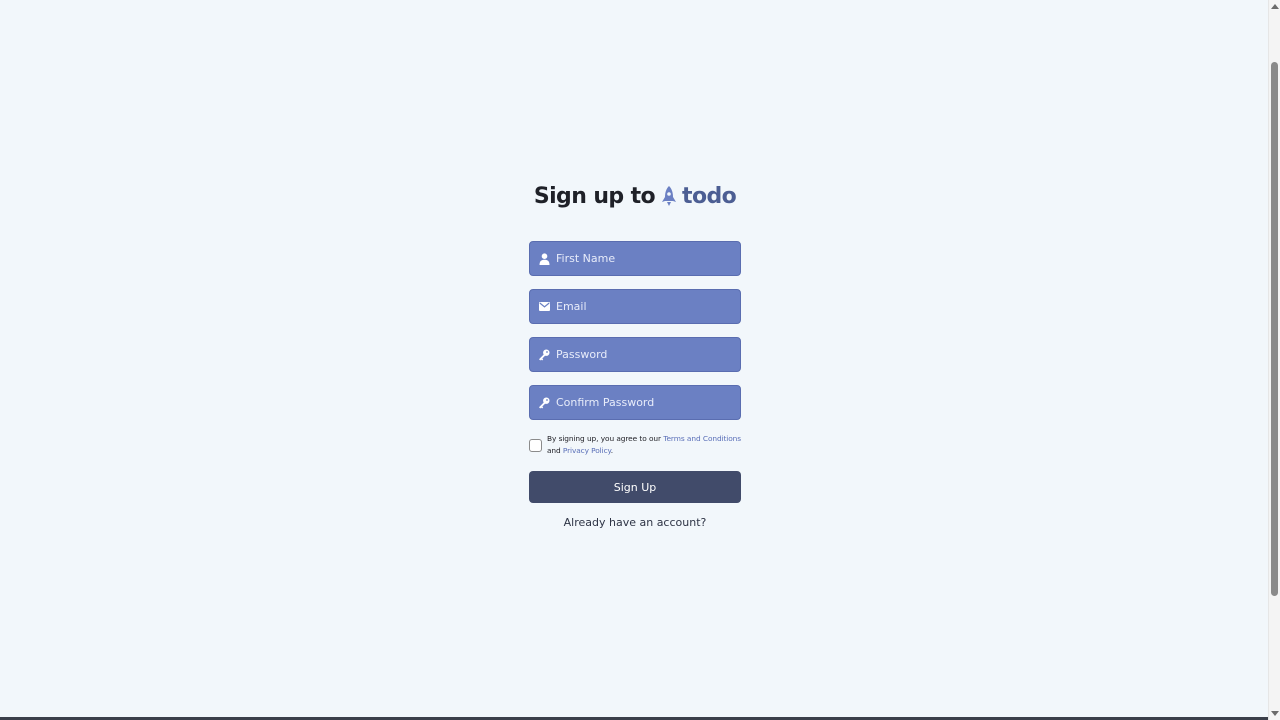 Image resolution: width=1280 pixels, height=720 pixels. Describe the element at coordinates (648, 402) in the screenshot. I see `confirm-password-input` at that location.